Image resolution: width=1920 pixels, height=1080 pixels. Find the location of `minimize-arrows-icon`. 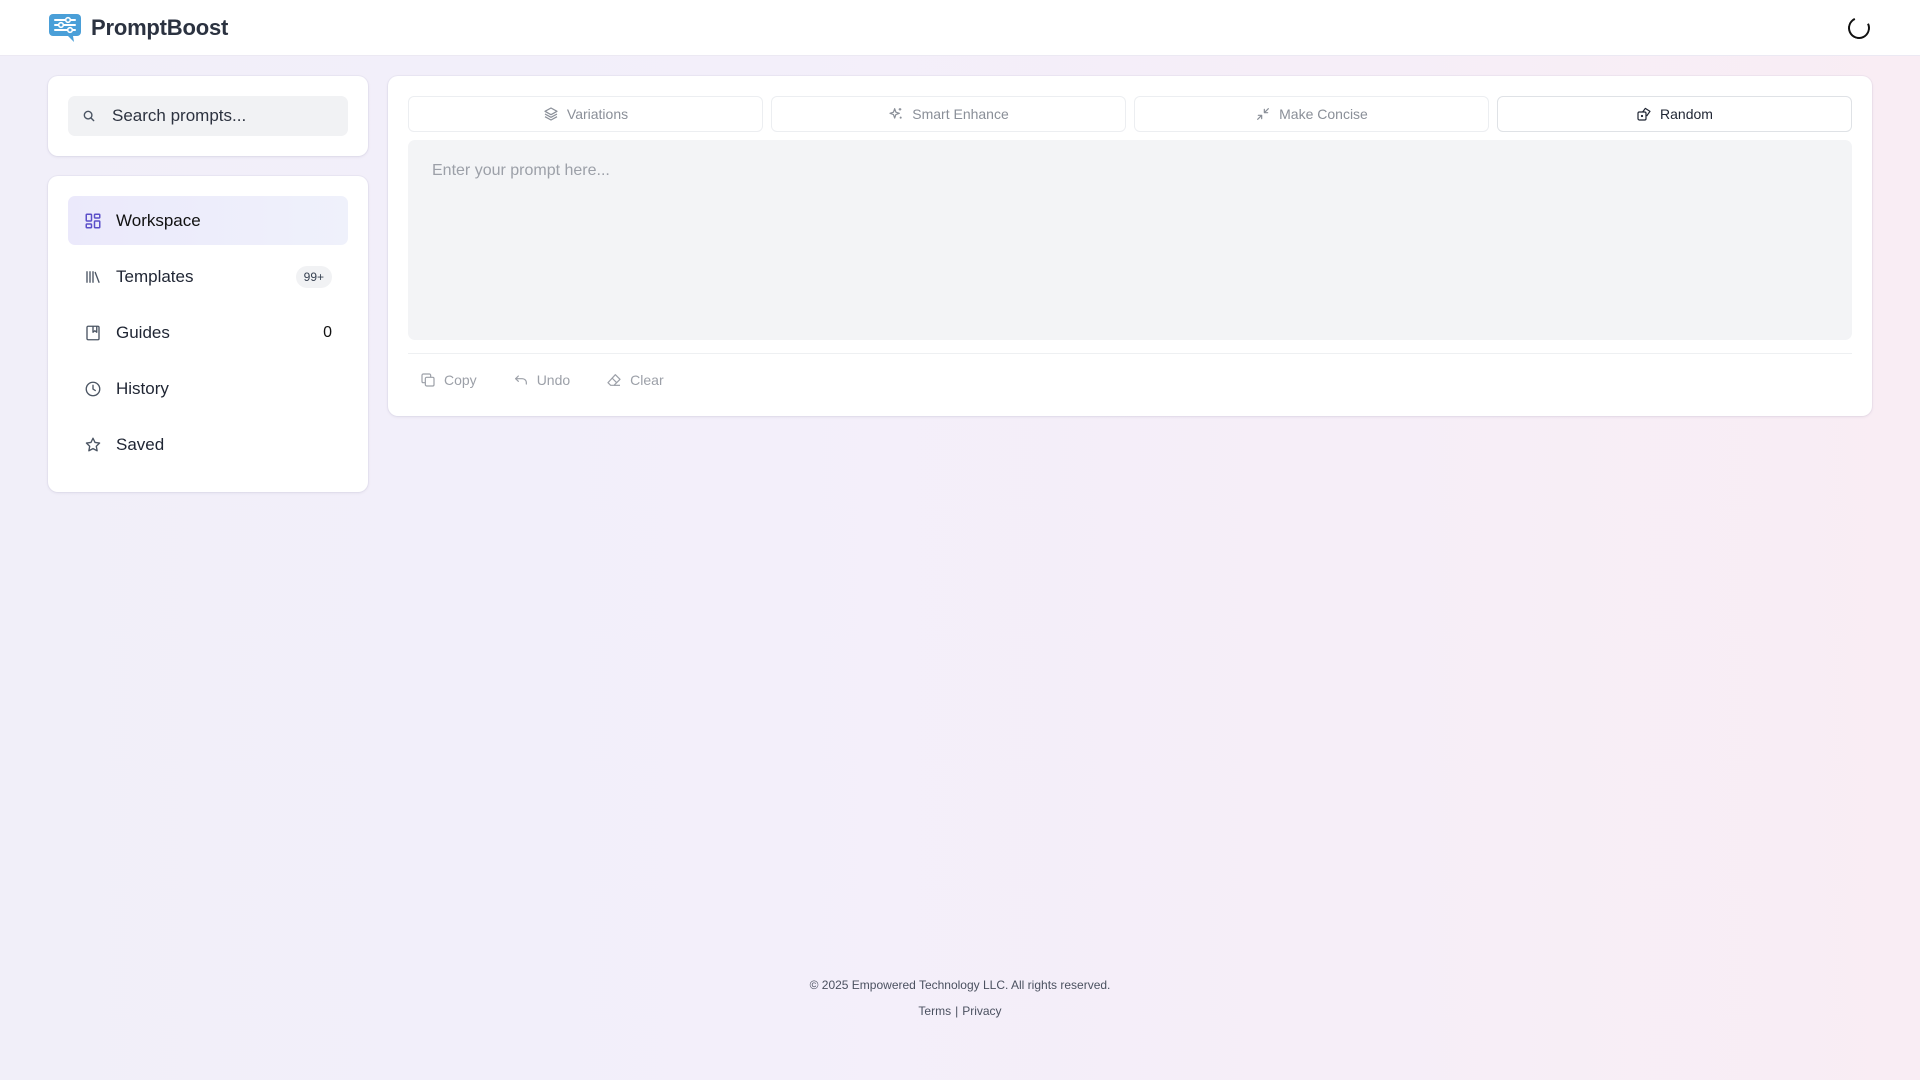

minimize-arrows-icon is located at coordinates (1263, 114).